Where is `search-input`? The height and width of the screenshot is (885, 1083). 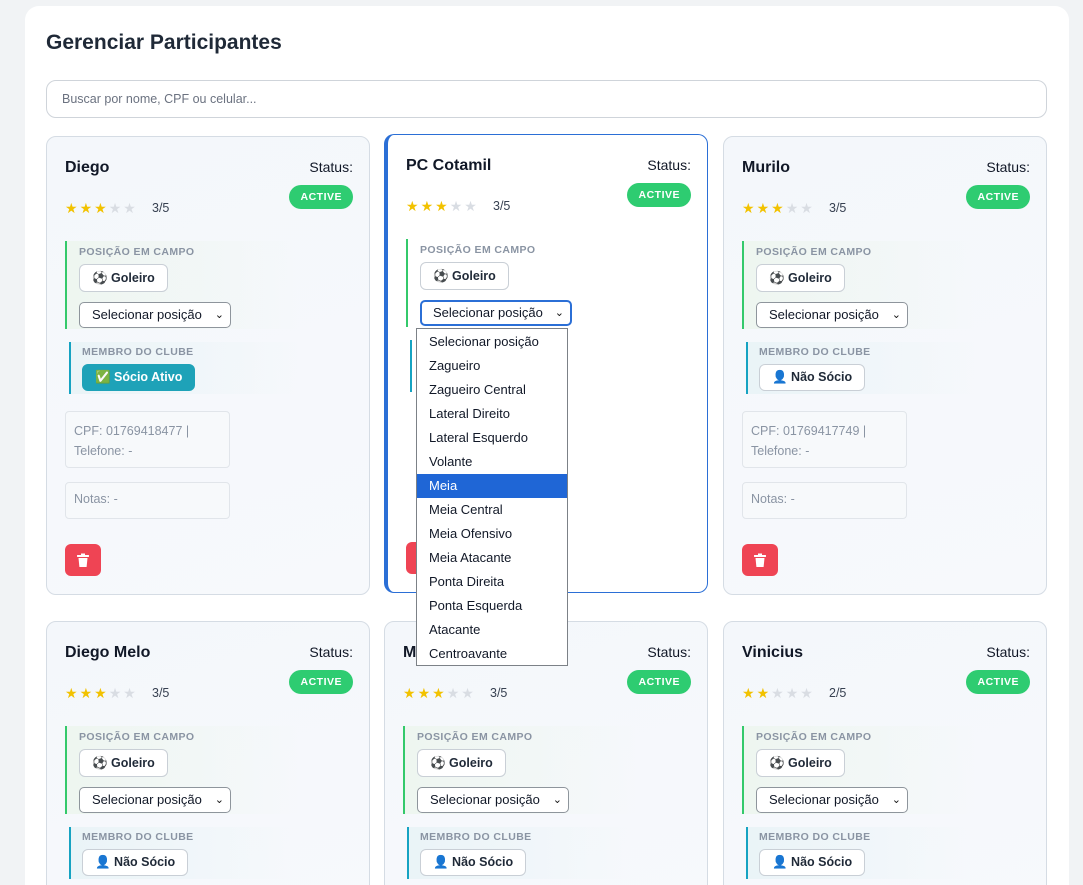 search-input is located at coordinates (546, 99).